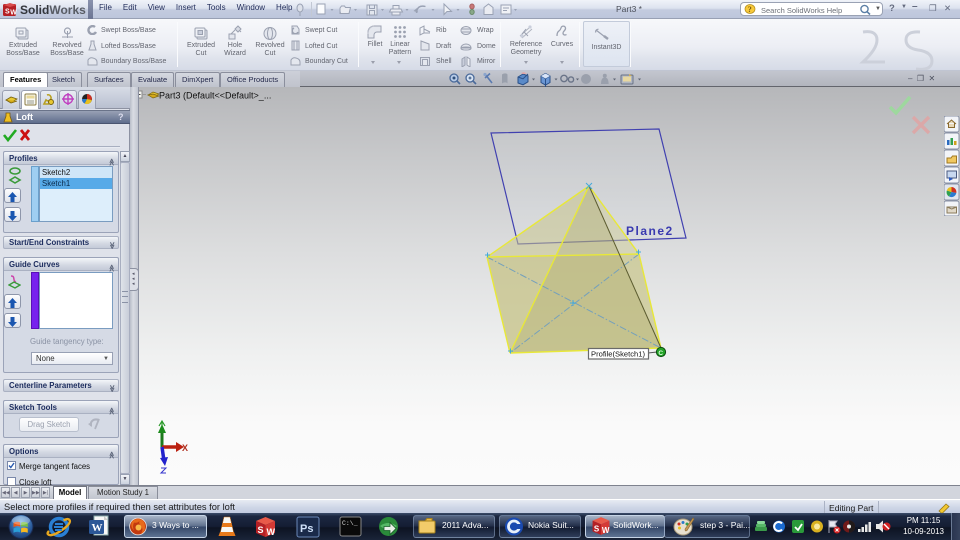  What do you see at coordinates (306, 529) in the screenshot?
I see `svg-text: Ps` at bounding box center [306, 529].